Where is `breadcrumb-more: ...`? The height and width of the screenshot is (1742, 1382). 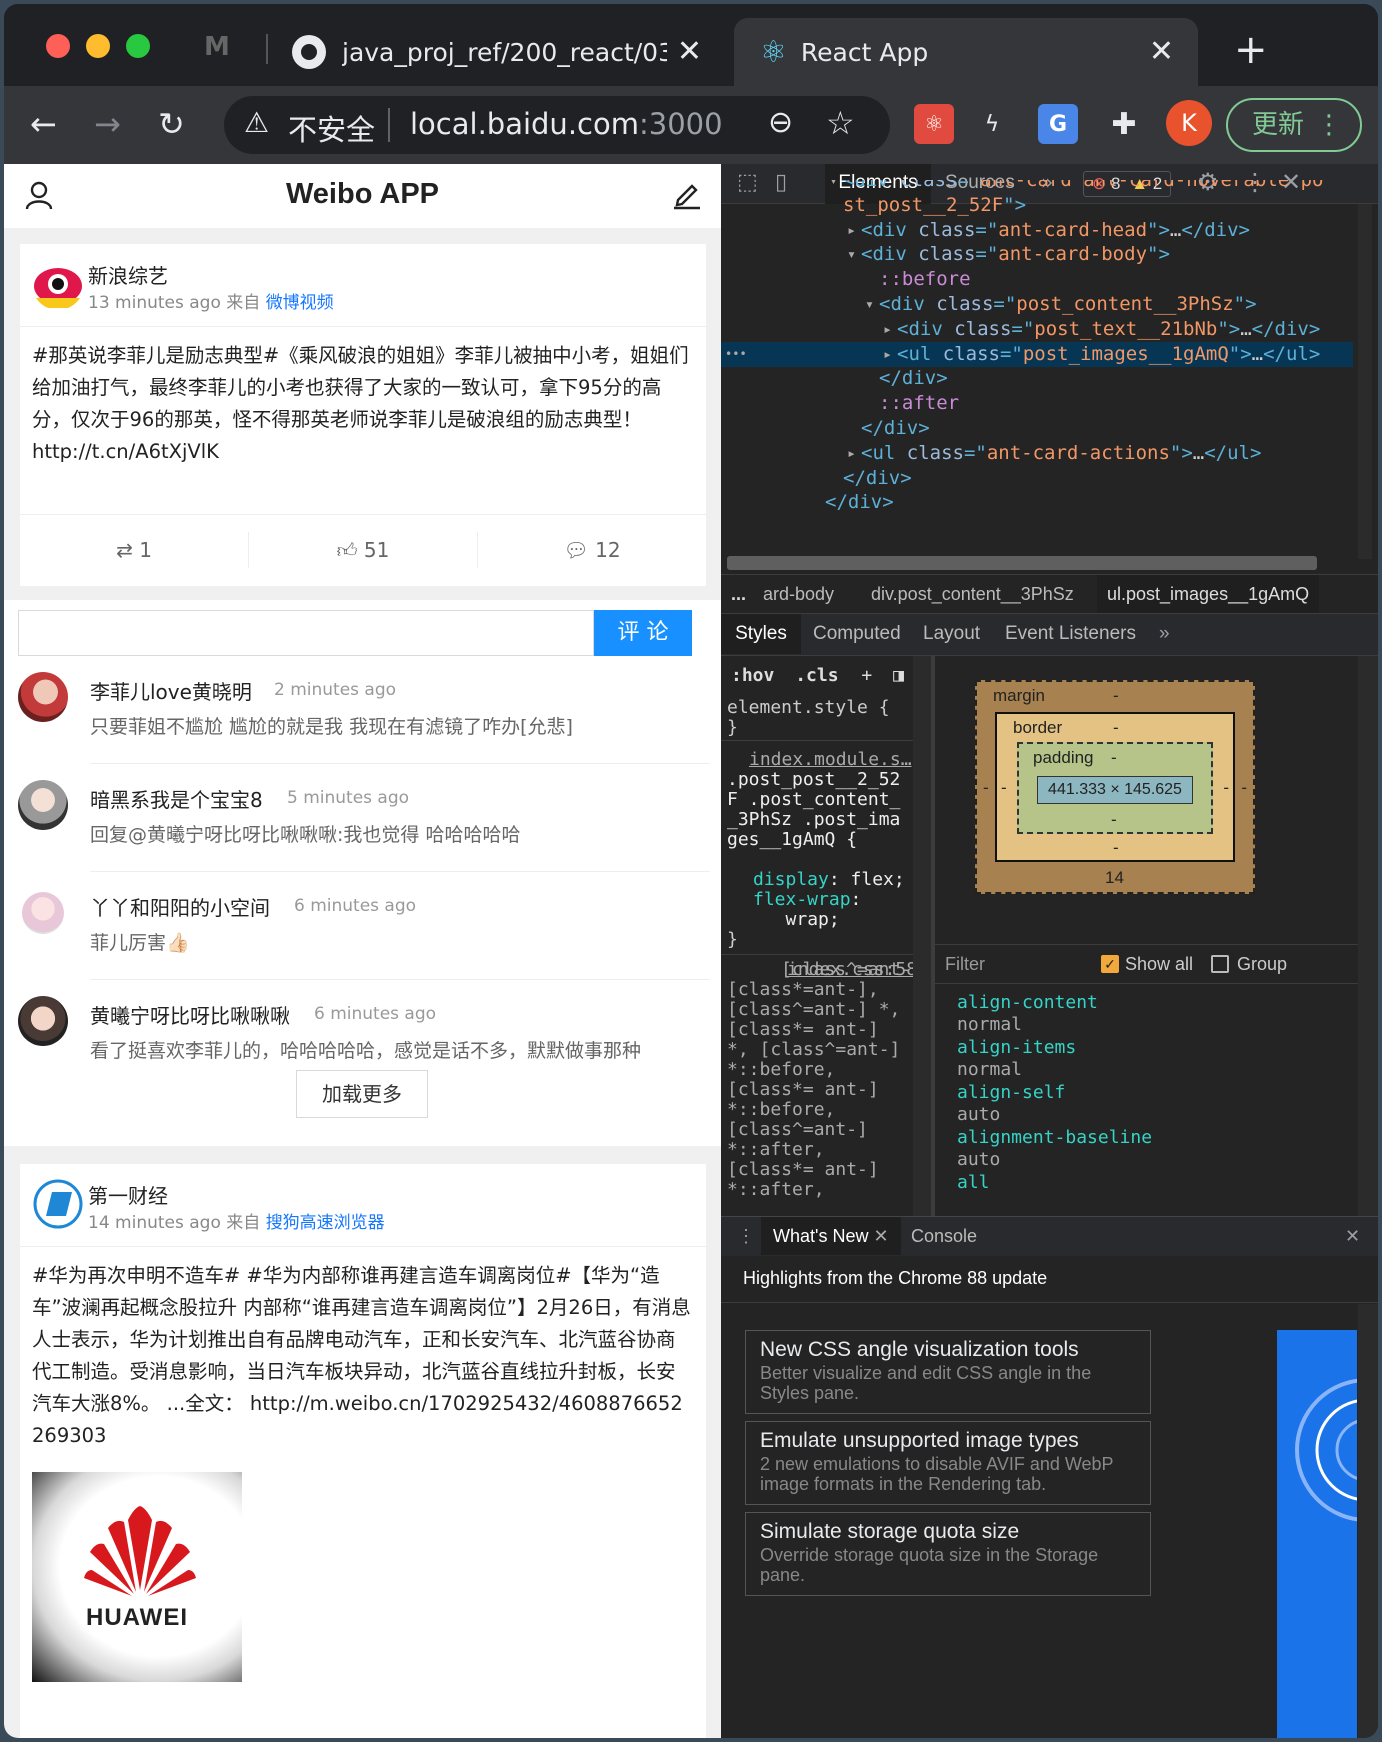
breadcrumb-more: ... is located at coordinates (738, 594).